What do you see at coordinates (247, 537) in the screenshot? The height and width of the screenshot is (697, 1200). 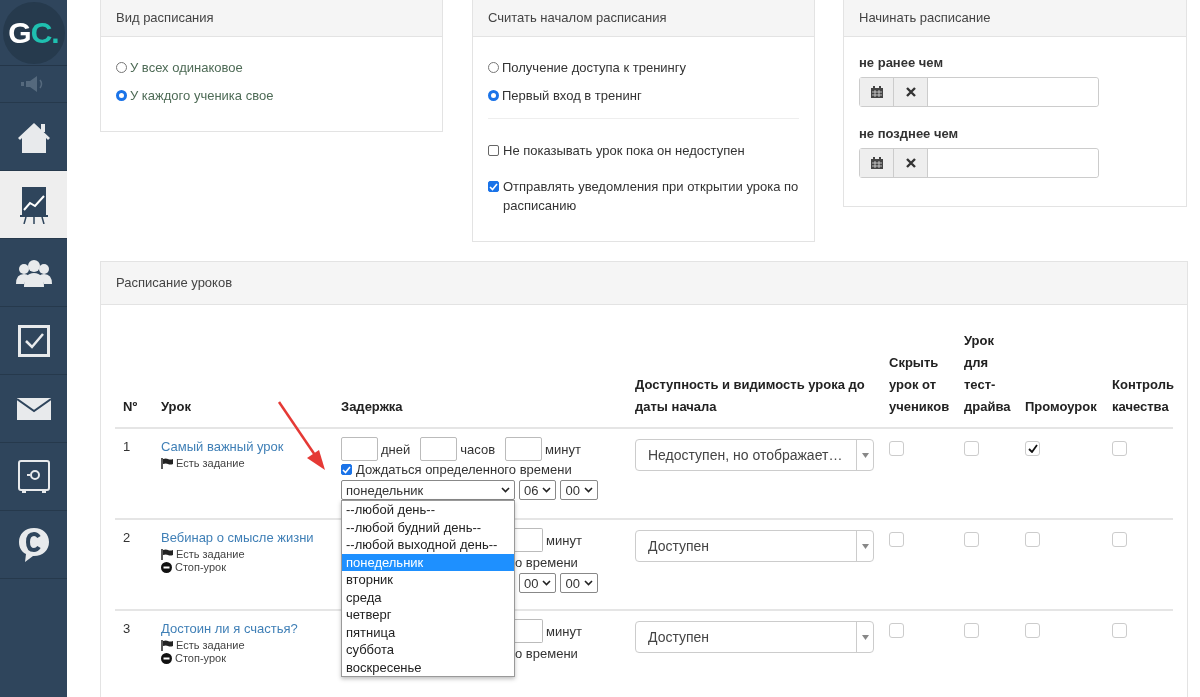 I see `lesson-link: Вебинар о смысле жизни` at bounding box center [247, 537].